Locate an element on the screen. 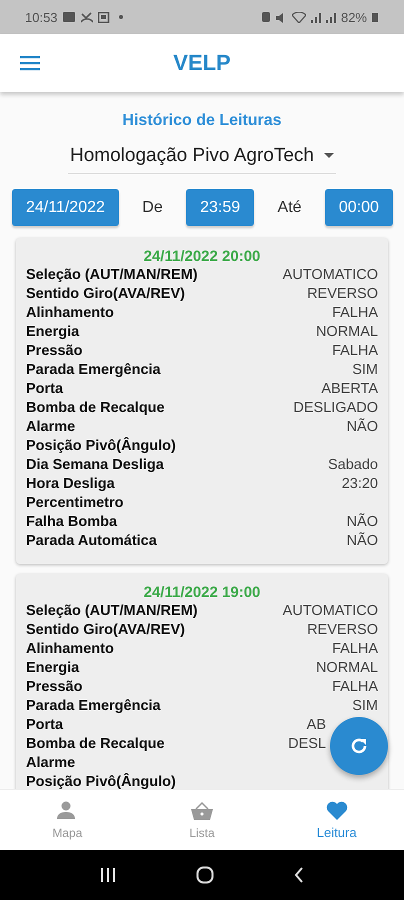 The image size is (404, 900). reading-timestamp: 24/11/2022 20:00 is located at coordinates (202, 256).